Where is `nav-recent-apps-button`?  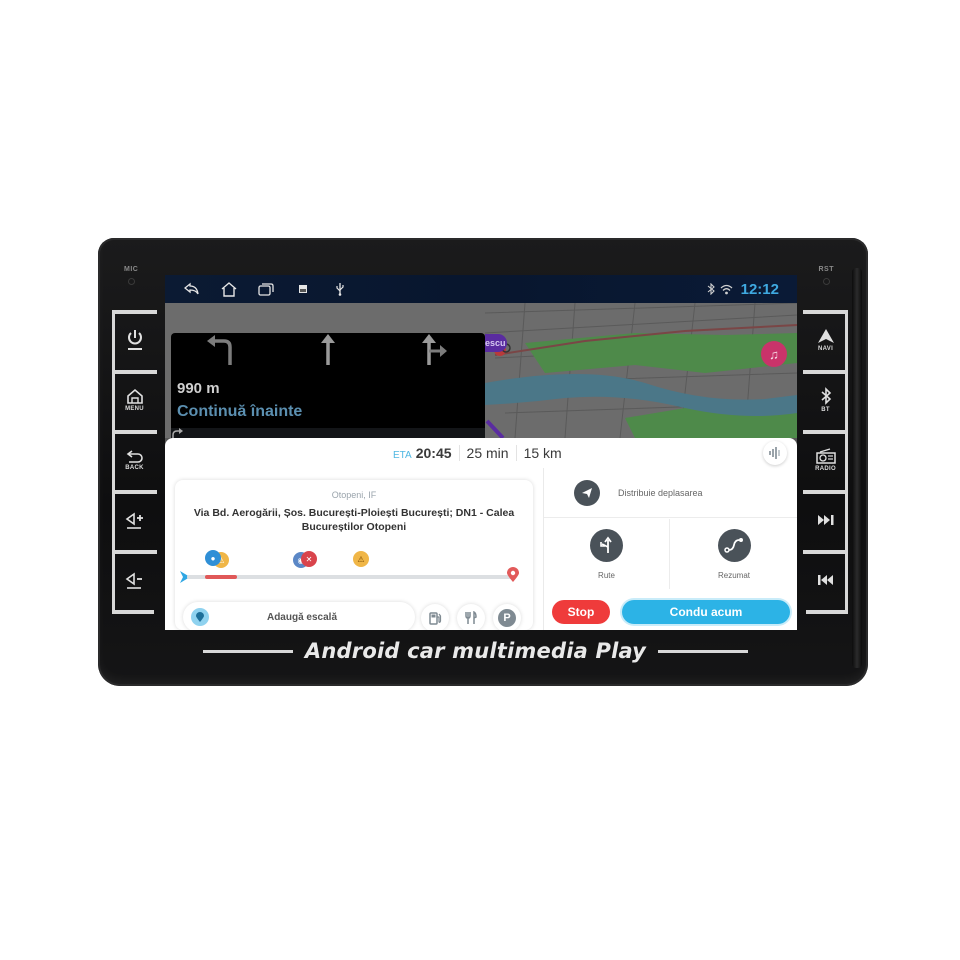 nav-recent-apps-button is located at coordinates (266, 289).